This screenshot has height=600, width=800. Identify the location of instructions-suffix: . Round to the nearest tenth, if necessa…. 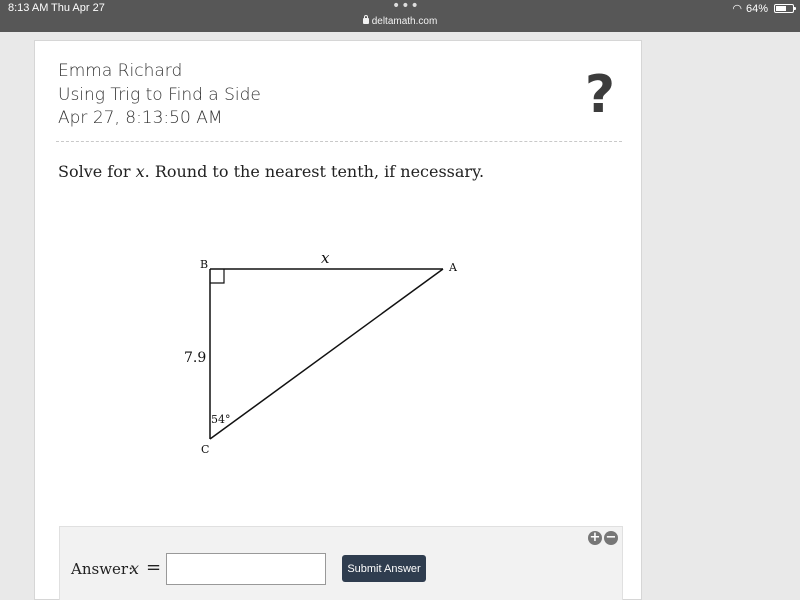
(314, 171).